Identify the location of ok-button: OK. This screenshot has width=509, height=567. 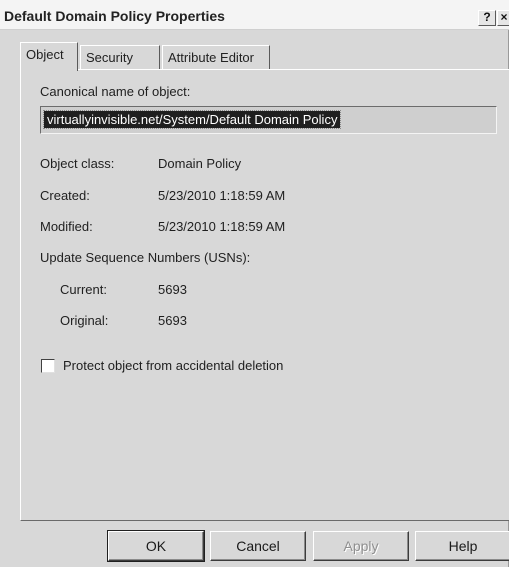
(156, 546).